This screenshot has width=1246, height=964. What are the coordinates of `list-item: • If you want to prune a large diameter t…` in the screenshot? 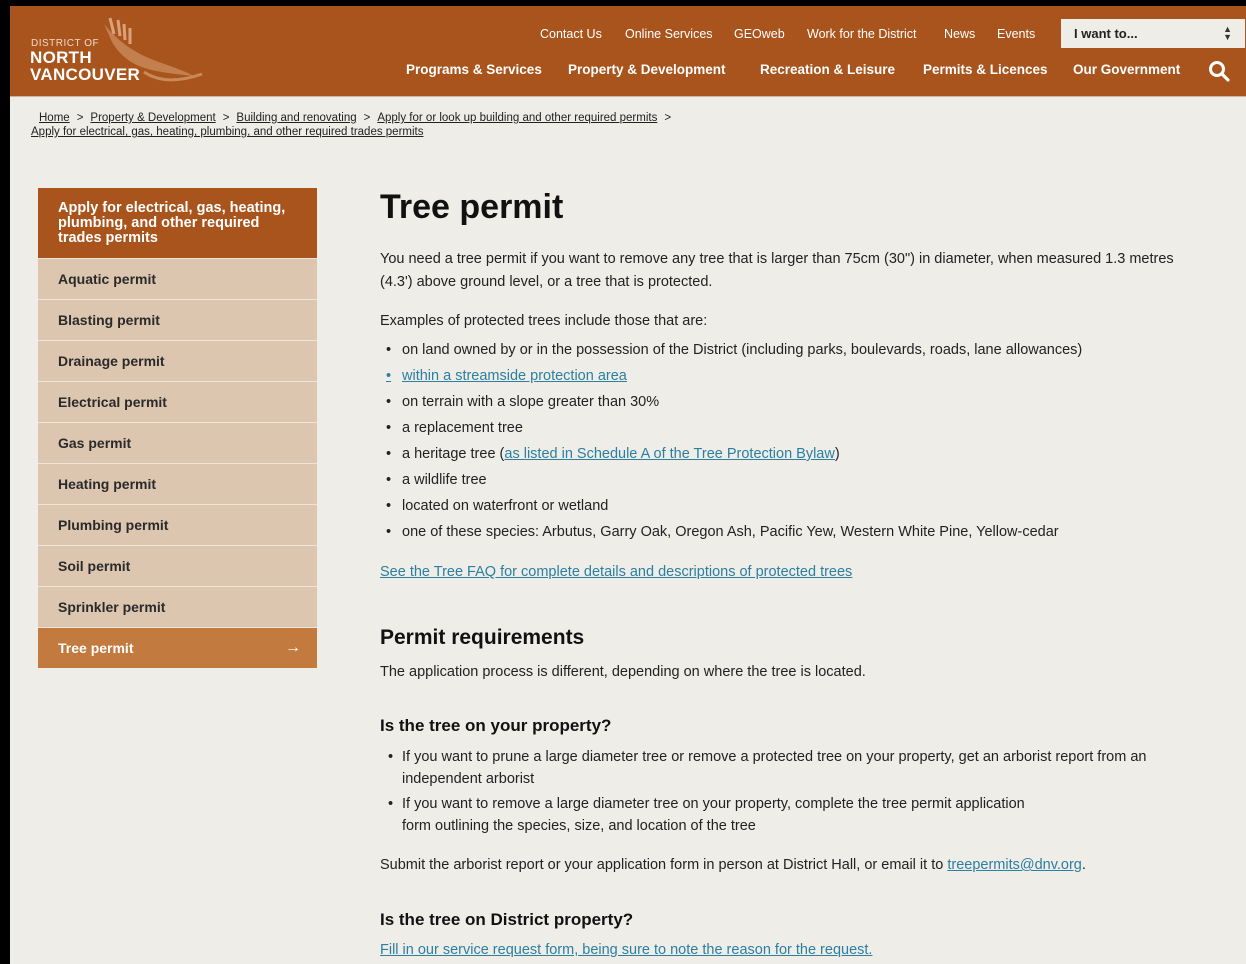 It's located at (798, 768).